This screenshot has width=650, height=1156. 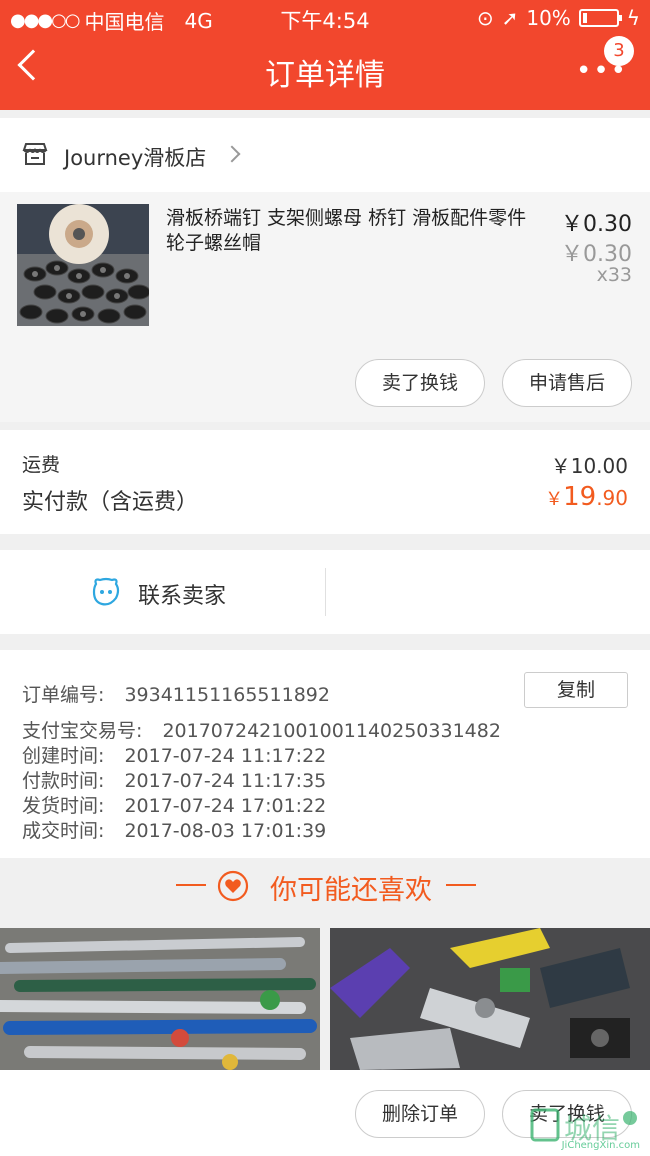 What do you see at coordinates (232, 154) in the screenshot?
I see `chevron-right-icon` at bounding box center [232, 154].